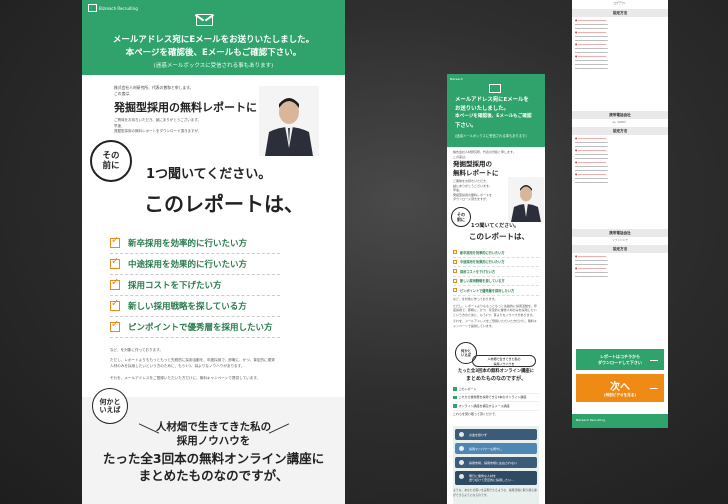  What do you see at coordinates (475, 414) in the screenshot?
I see `list-note-text: これらを受け取って頂くだけで、` at bounding box center [475, 414].